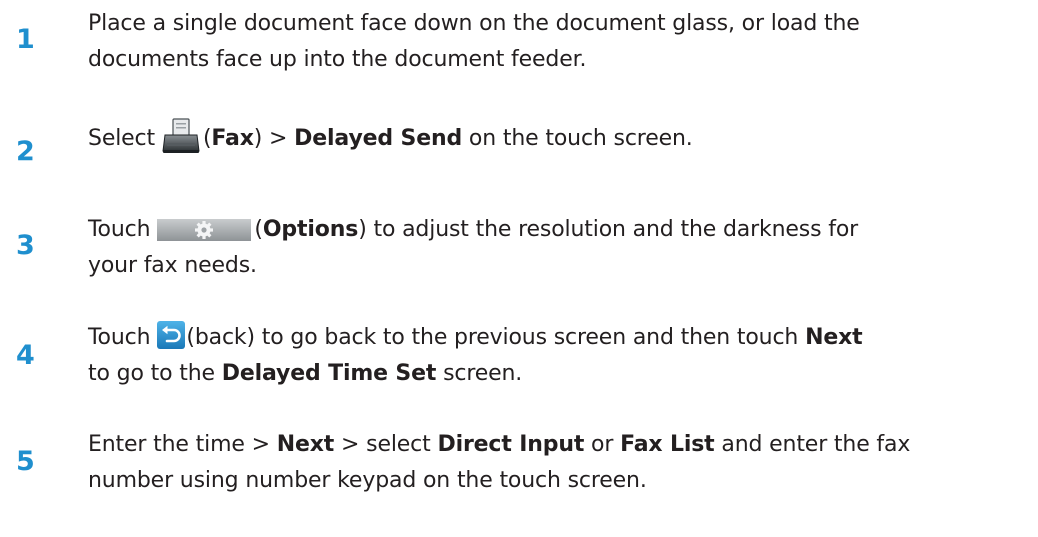 The image size is (1038, 537). I want to click on options-gear-icon, so click(204, 229).